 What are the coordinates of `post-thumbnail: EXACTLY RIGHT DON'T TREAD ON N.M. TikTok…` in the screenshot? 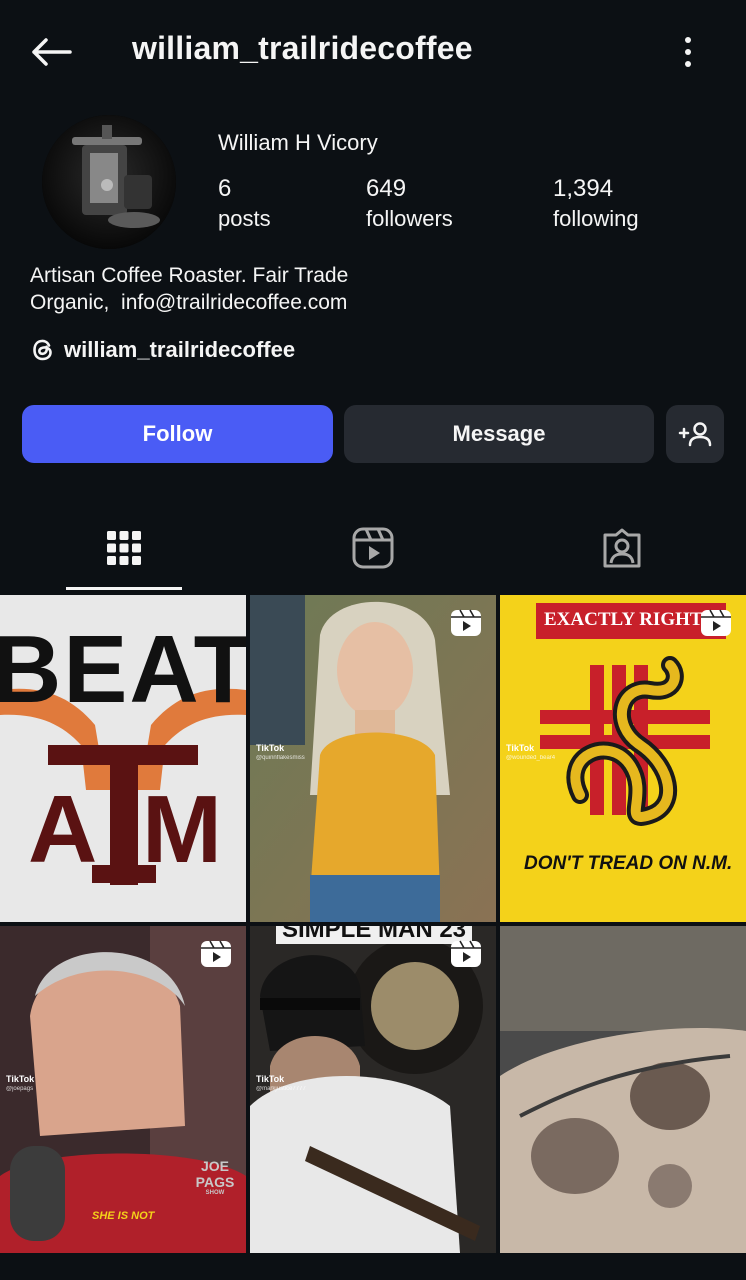 It's located at (623, 758).